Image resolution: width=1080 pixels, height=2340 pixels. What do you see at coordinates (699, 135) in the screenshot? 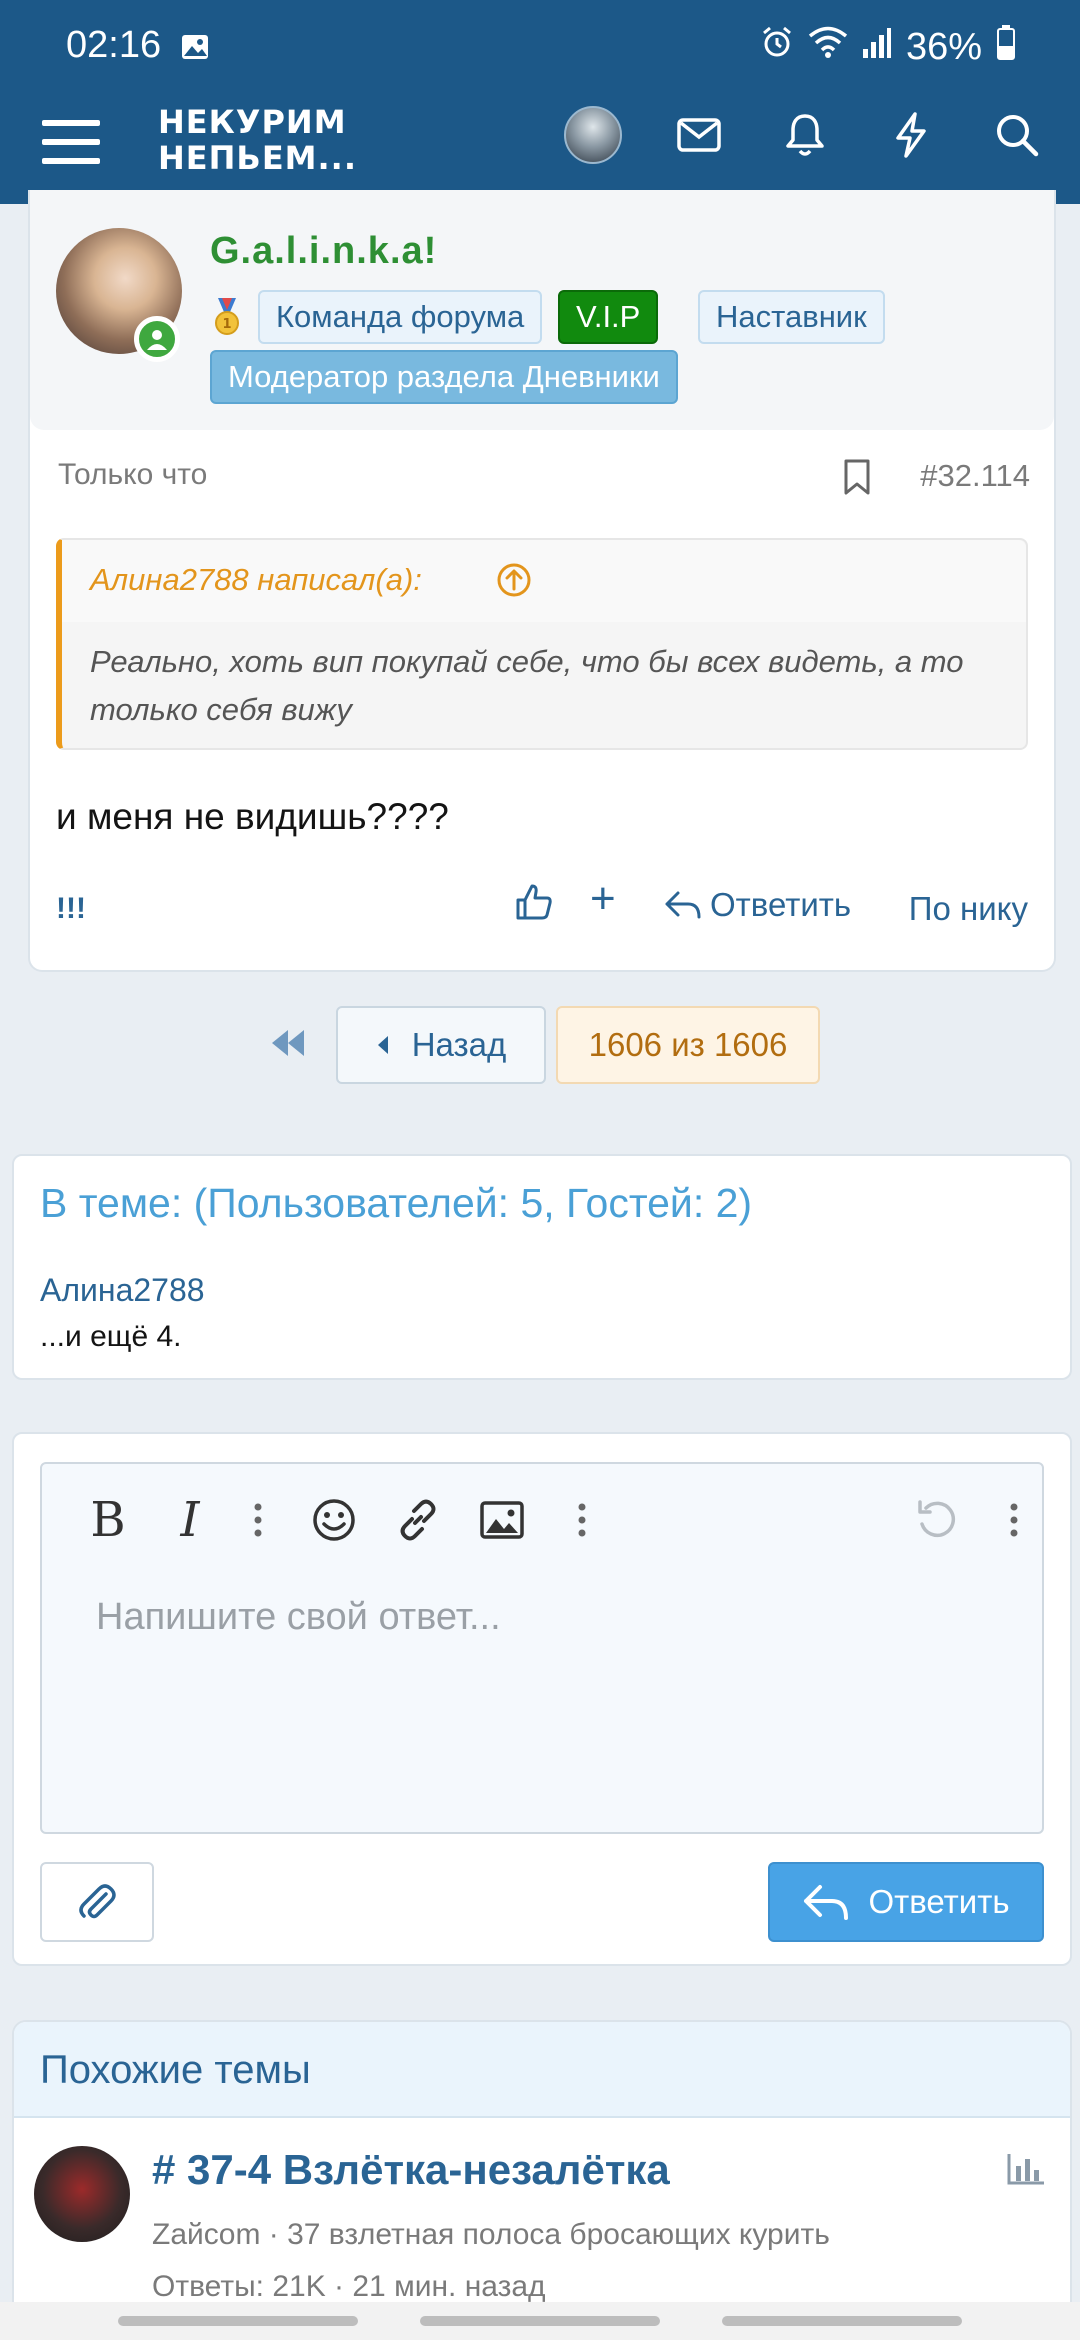
I see `inbox-icon` at bounding box center [699, 135].